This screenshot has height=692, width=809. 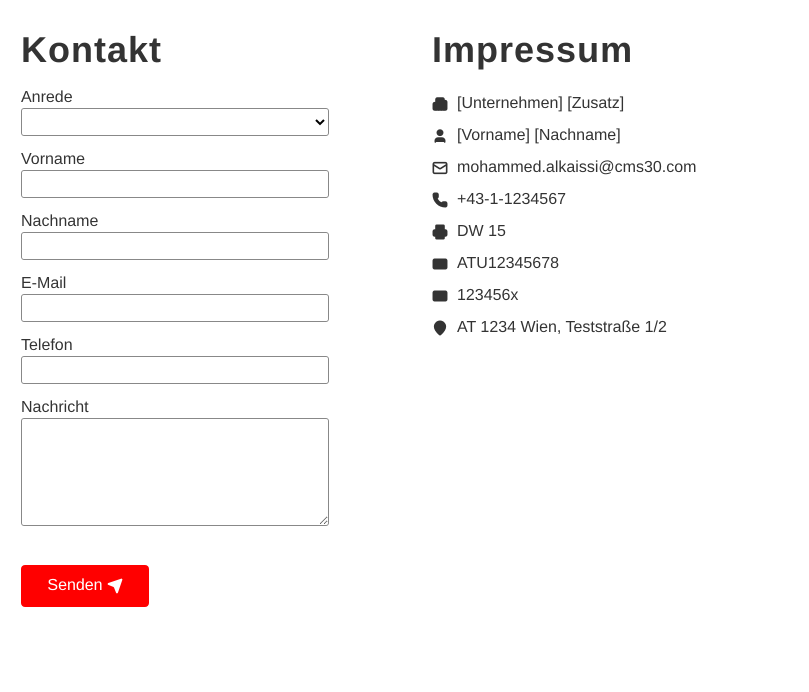 I want to click on field-label: Telefon, so click(x=47, y=346).